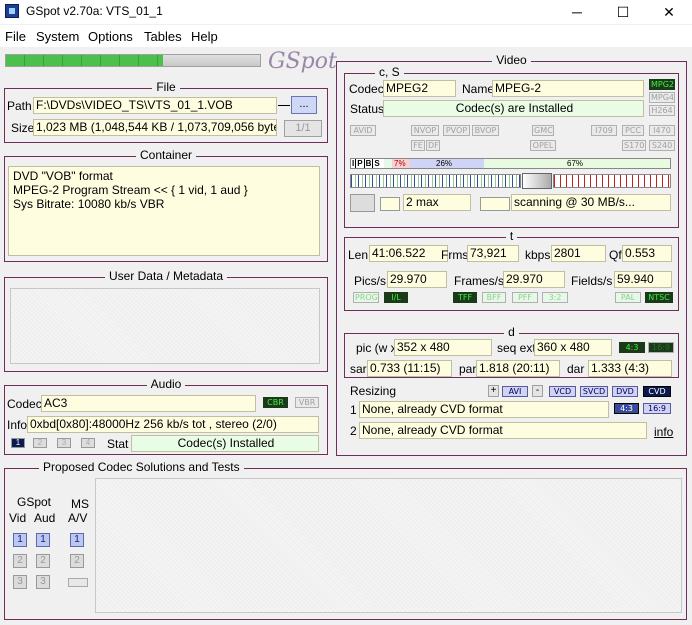 This screenshot has width=692, height=625. Describe the element at coordinates (575, 163) in the screenshot. I see `b-frame-pct: 67%` at that location.